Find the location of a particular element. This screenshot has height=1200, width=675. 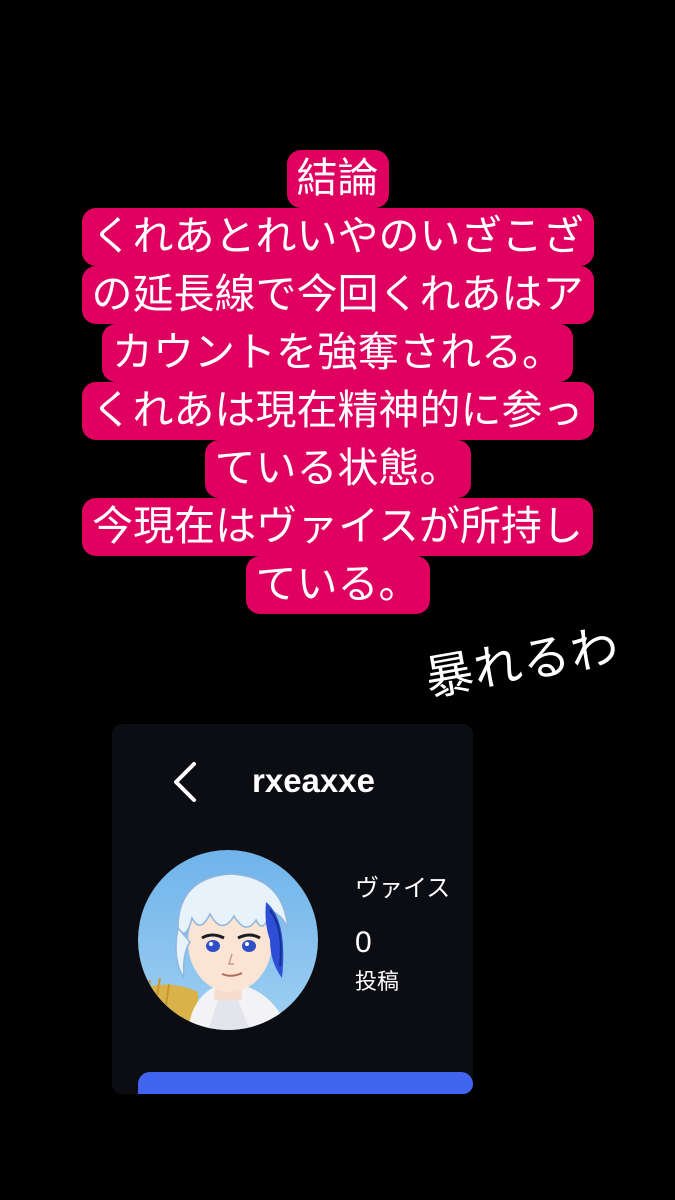

post-count-label: 投稿 is located at coordinates (377, 982).